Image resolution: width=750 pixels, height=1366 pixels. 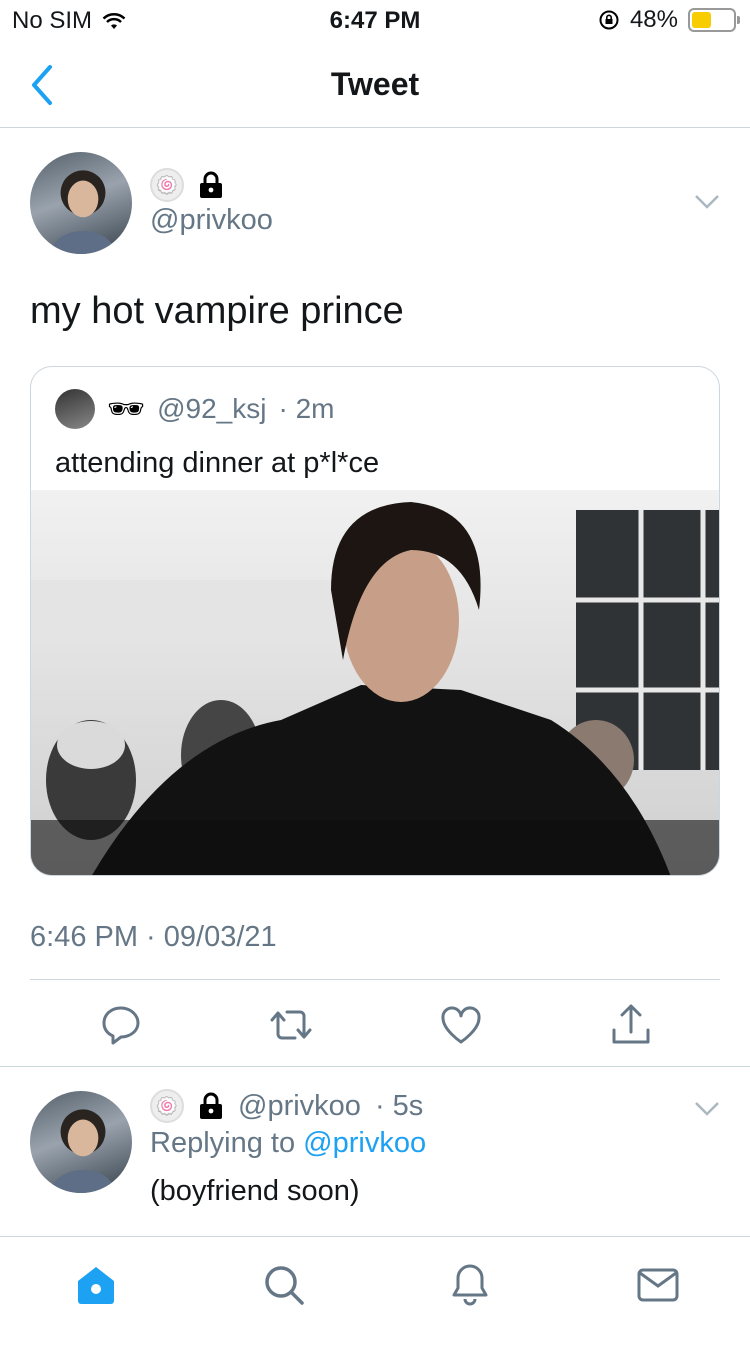 I want to click on quoted-age: · 2m, so click(x=306, y=408).